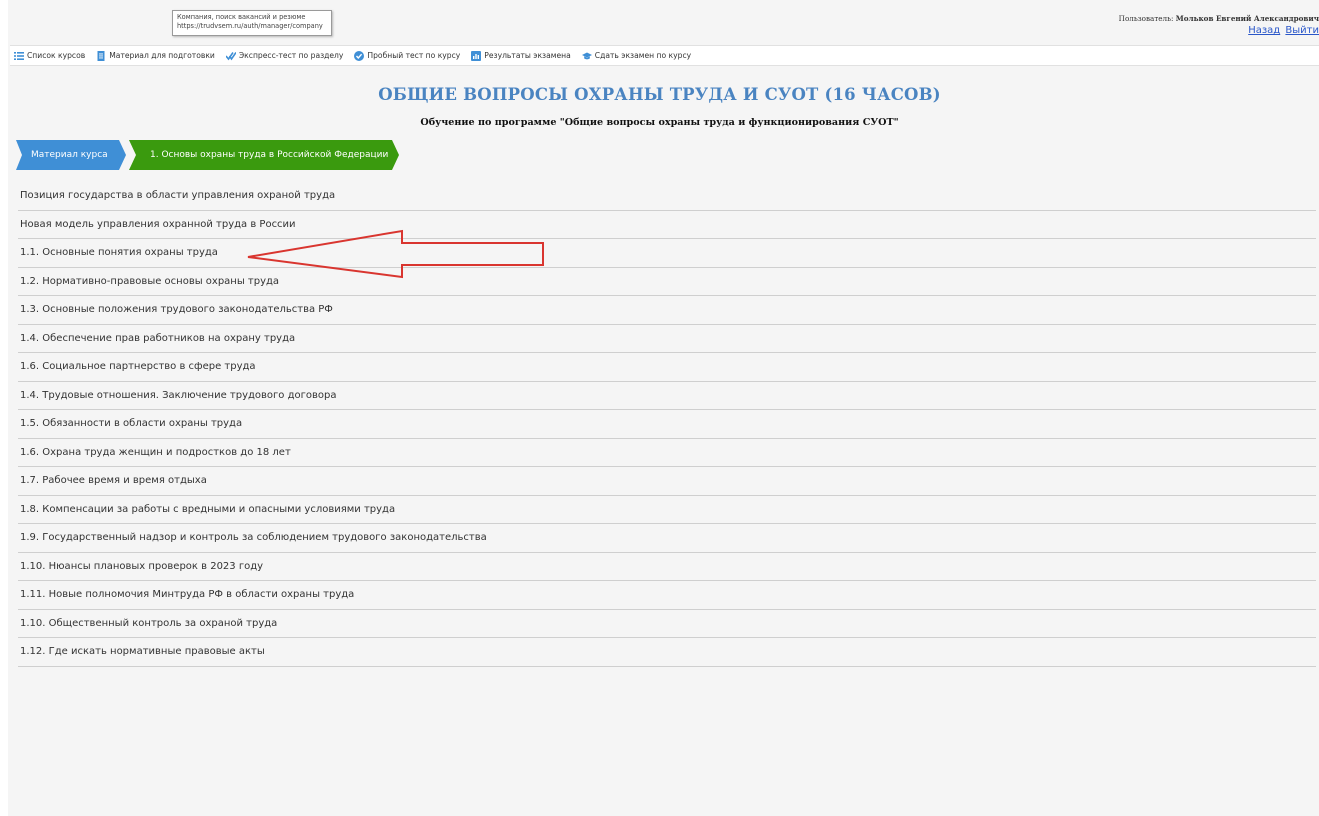 The height and width of the screenshot is (816, 1319). What do you see at coordinates (101, 55) in the screenshot?
I see `document-icon` at bounding box center [101, 55].